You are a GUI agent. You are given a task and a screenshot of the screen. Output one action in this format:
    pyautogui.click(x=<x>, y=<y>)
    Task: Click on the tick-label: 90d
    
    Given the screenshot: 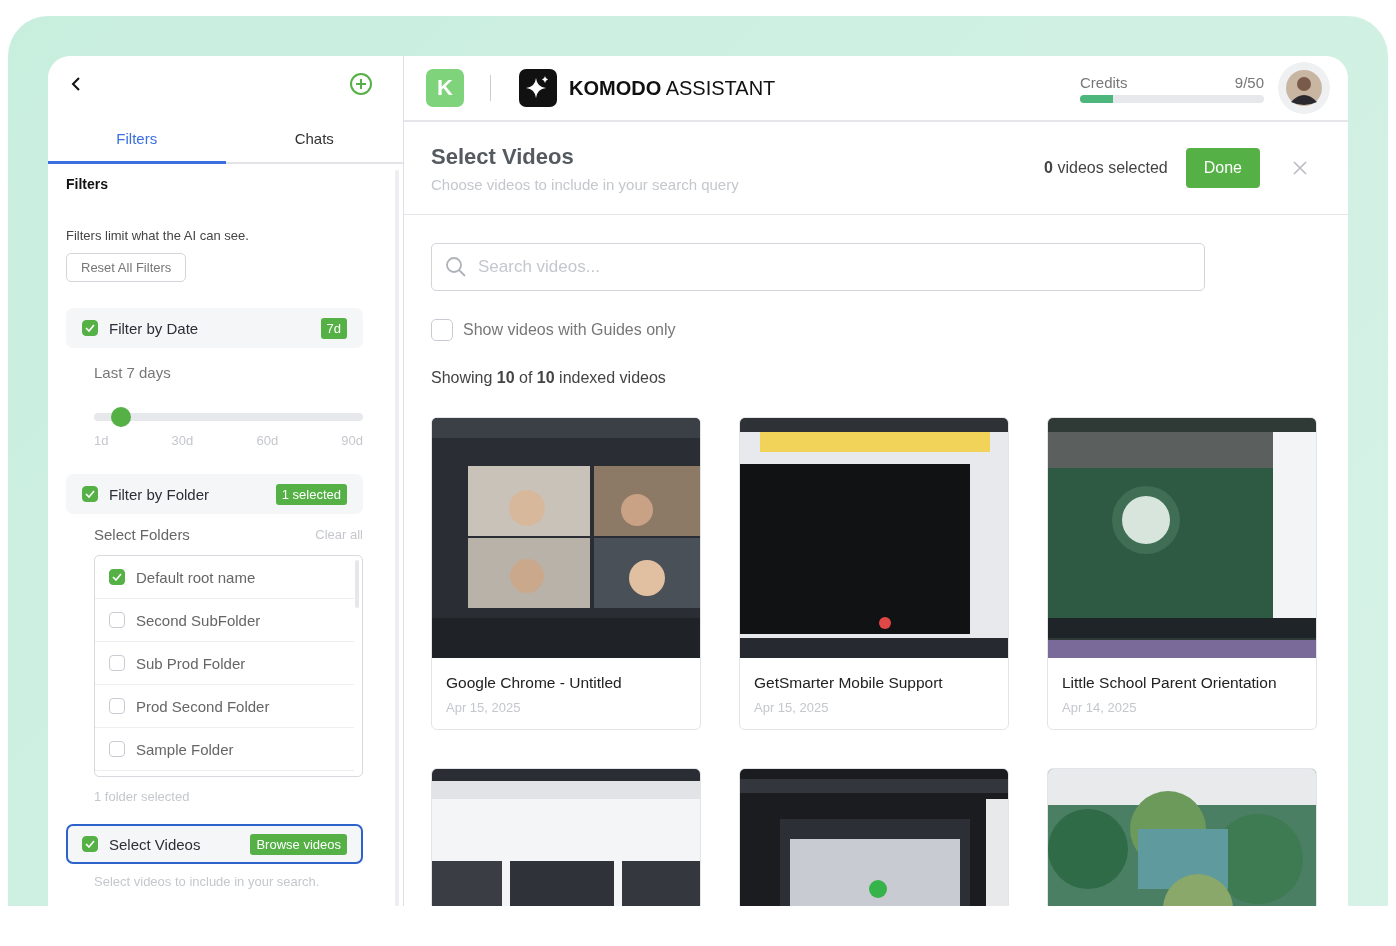 What is the action you would take?
    pyautogui.click(x=352, y=440)
    